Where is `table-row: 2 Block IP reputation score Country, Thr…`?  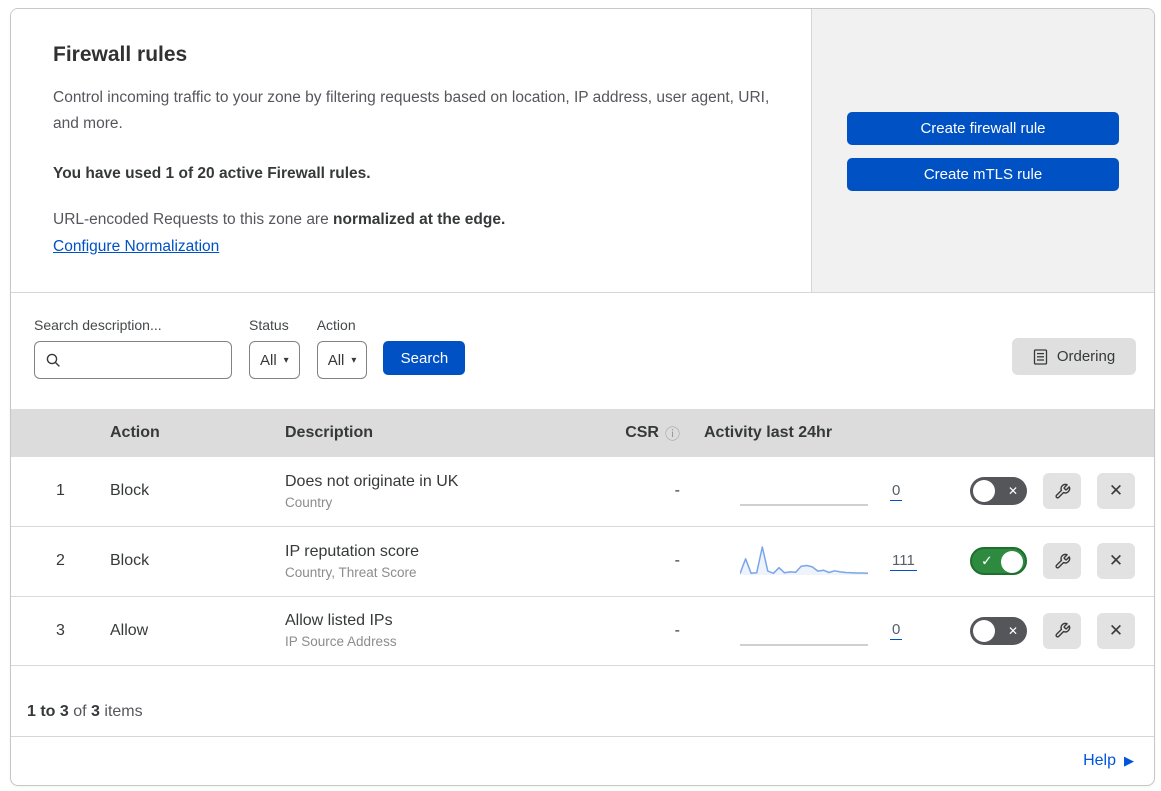 table-row: 2 Block IP reputation score Country, Thr… is located at coordinates (582, 561).